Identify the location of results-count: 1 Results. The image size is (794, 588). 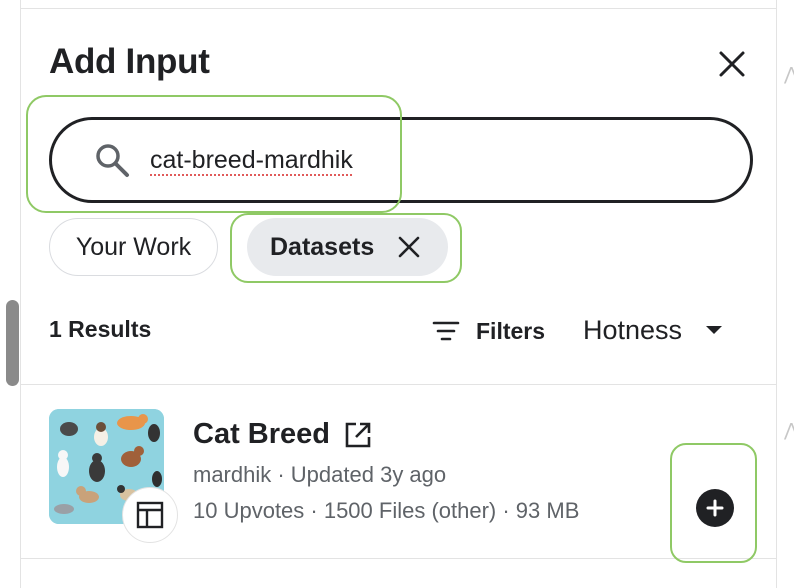
(100, 329).